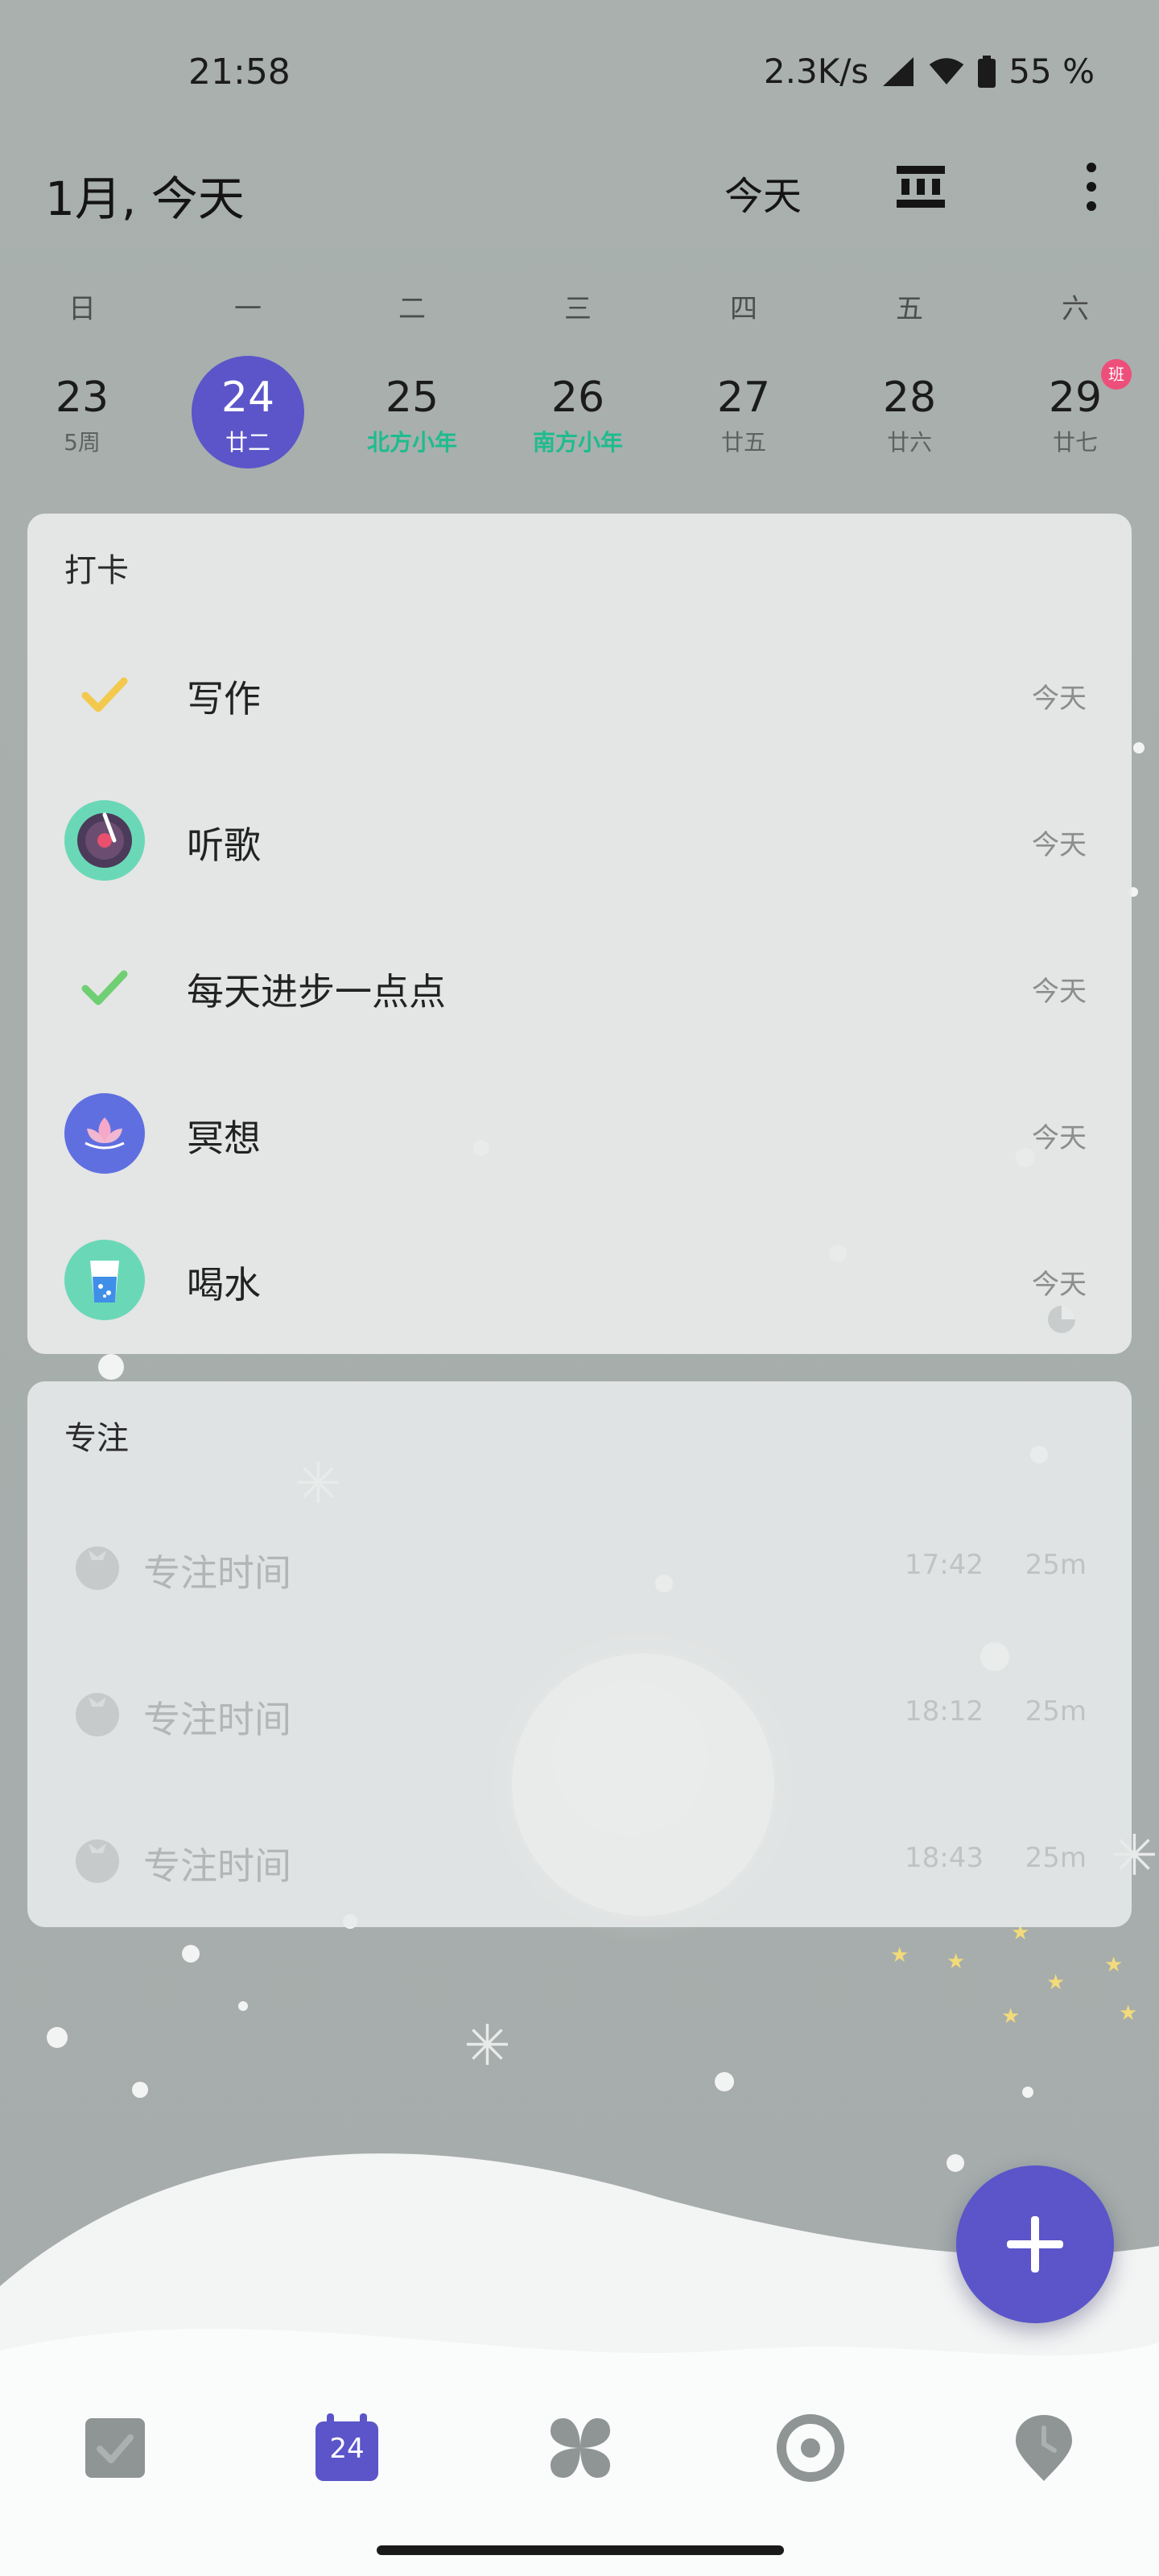  Describe the element at coordinates (579, 1563) in the screenshot. I see `focus-record: 专注时间 17:42 25m` at that location.